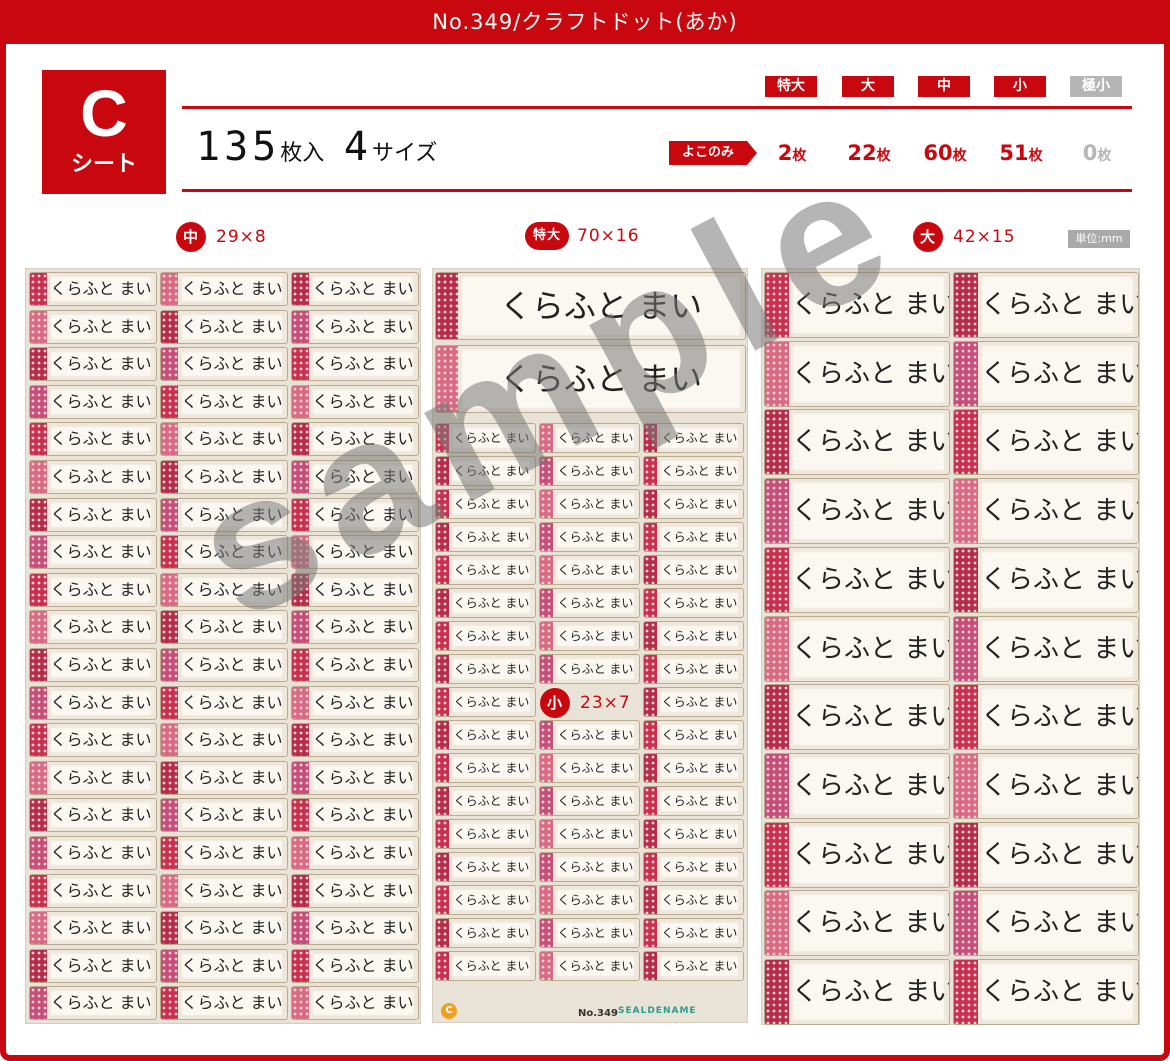 The width and height of the screenshot is (1170, 1061). I want to click on small-badge: 小, so click(555, 703).